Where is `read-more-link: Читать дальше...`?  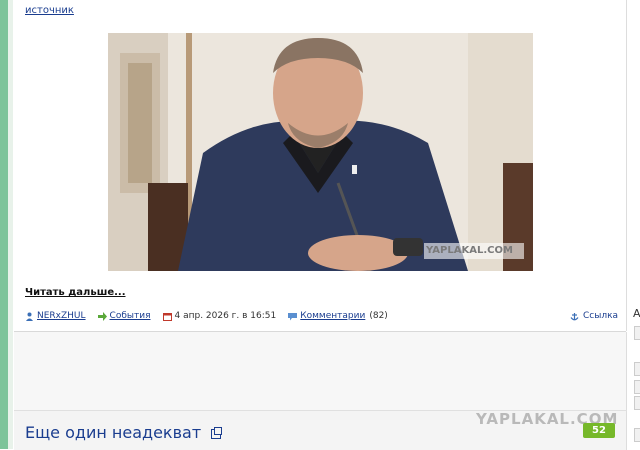
read-more-link: Читать дальше... is located at coordinates (75, 292).